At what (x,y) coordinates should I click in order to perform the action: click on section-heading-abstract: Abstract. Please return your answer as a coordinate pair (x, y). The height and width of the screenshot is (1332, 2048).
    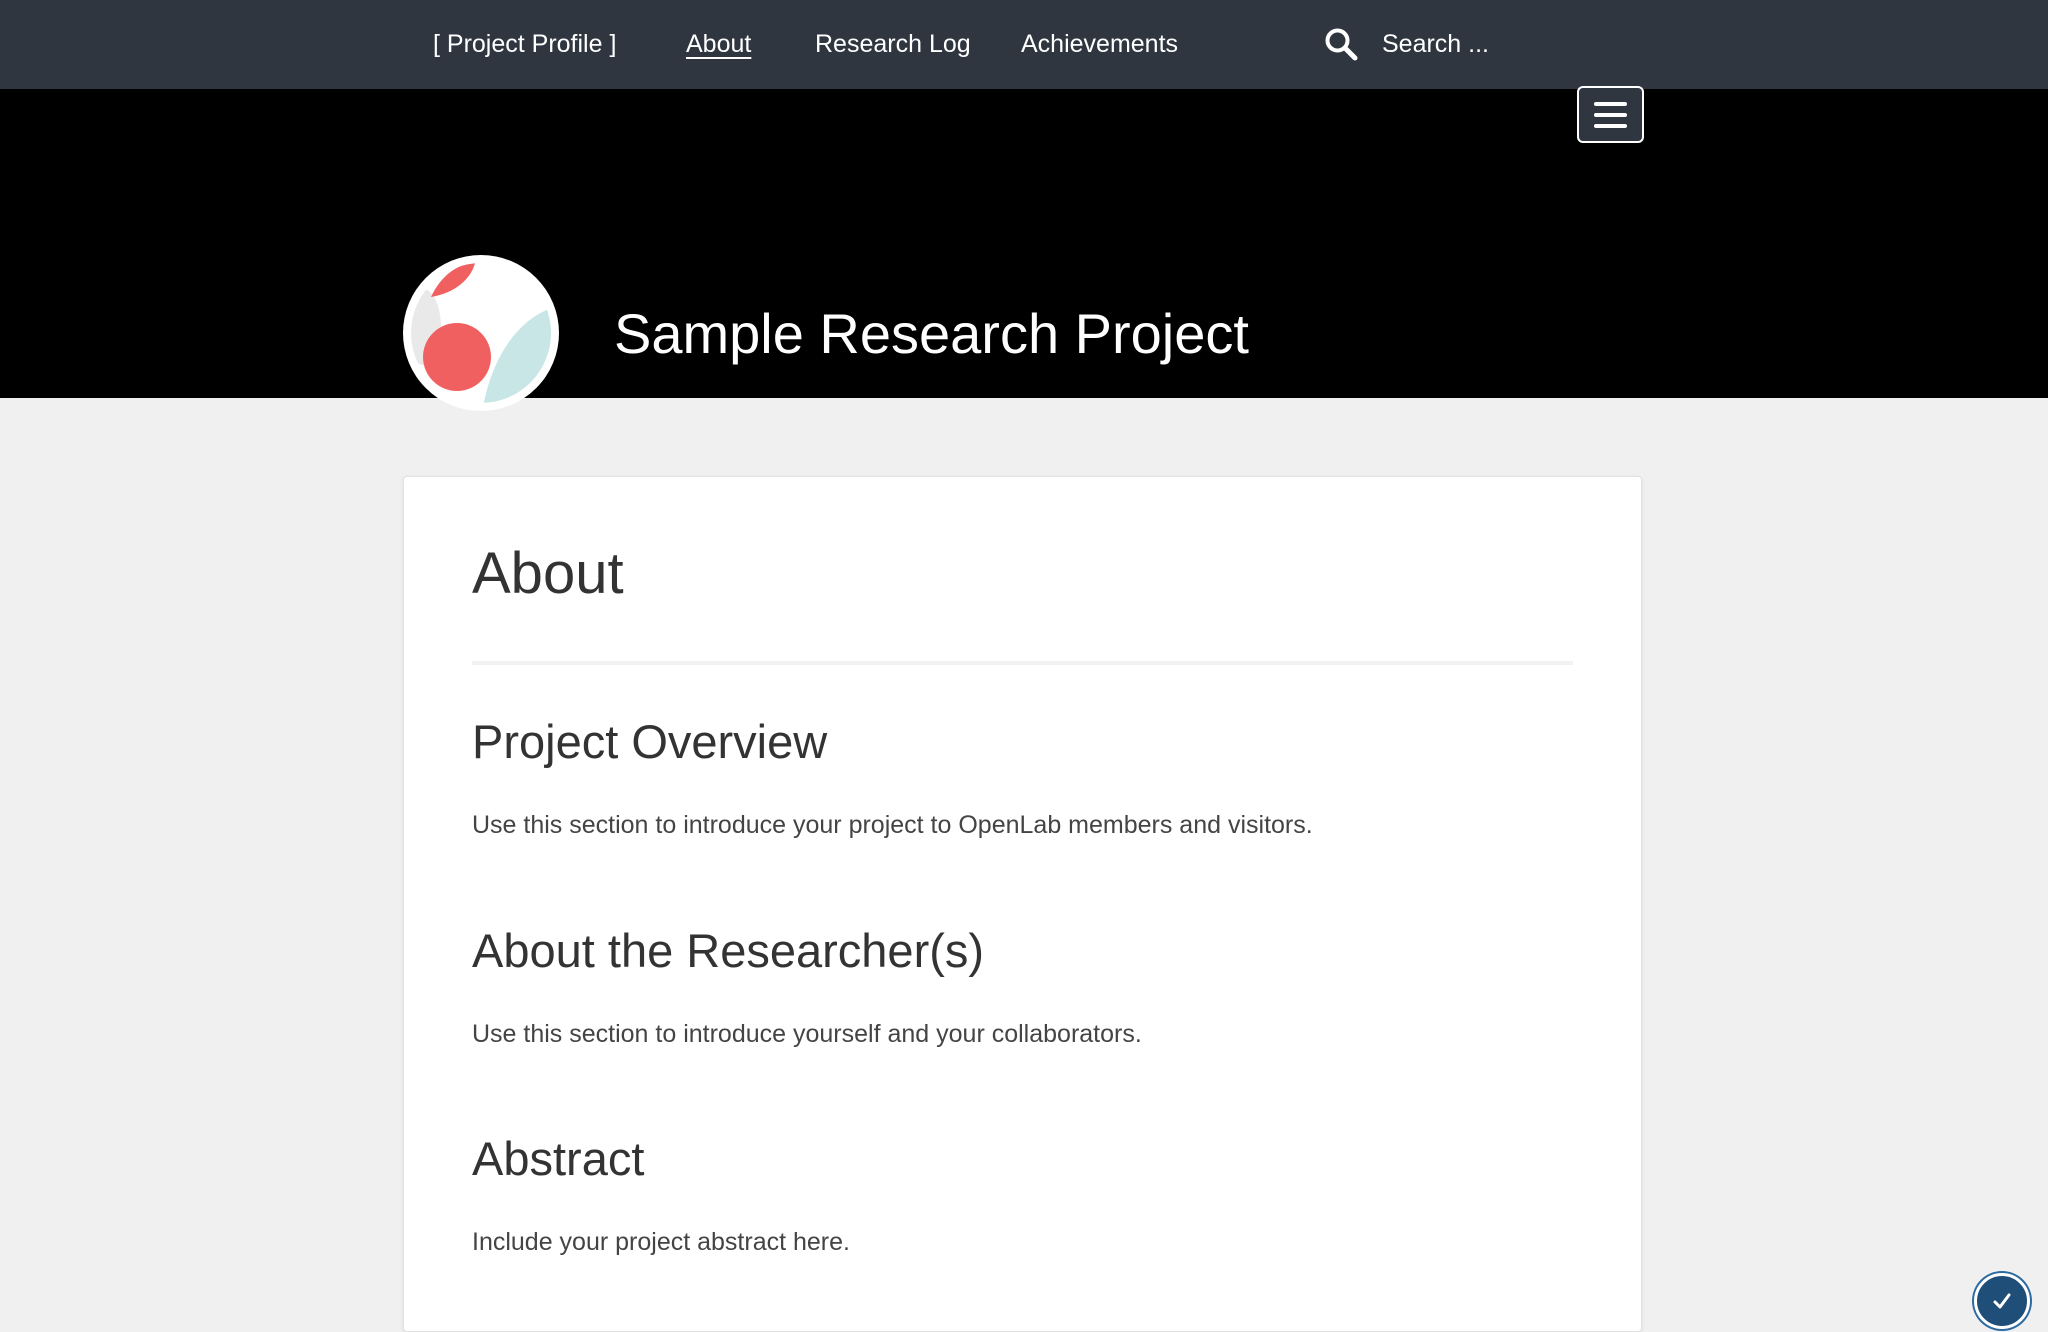
    Looking at the image, I should click on (558, 1158).